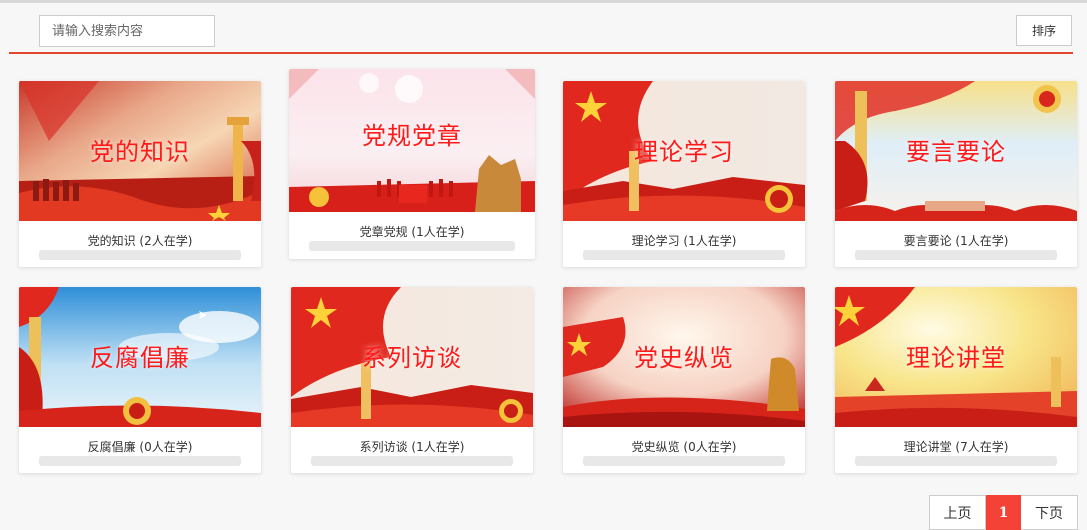  Describe the element at coordinates (127, 31) in the screenshot. I see `search-input` at that location.